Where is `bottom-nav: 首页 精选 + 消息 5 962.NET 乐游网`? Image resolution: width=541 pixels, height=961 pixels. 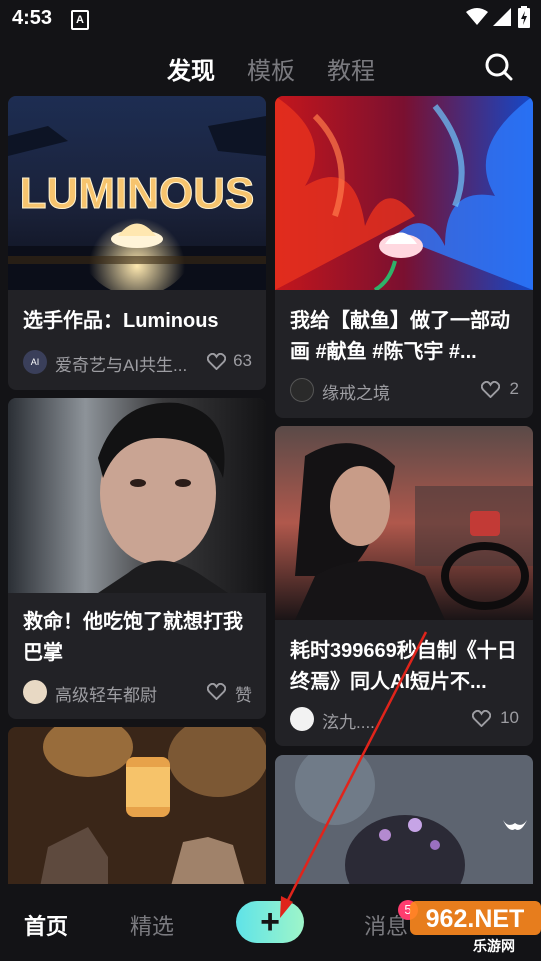
bottom-nav: 首页 精选 + 消息 5 962.NET 乐游网 is located at coordinates (270, 922).